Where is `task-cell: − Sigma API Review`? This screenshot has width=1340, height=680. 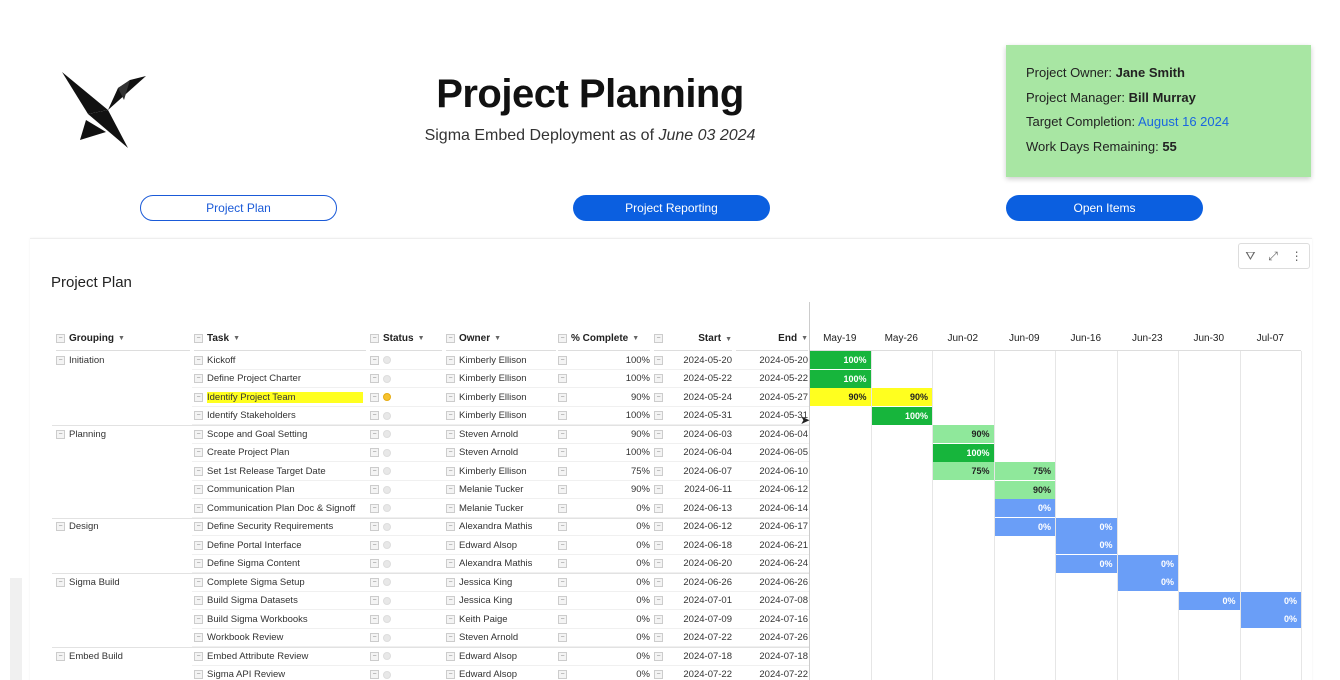 task-cell: − Sigma API Review is located at coordinates (280, 673).